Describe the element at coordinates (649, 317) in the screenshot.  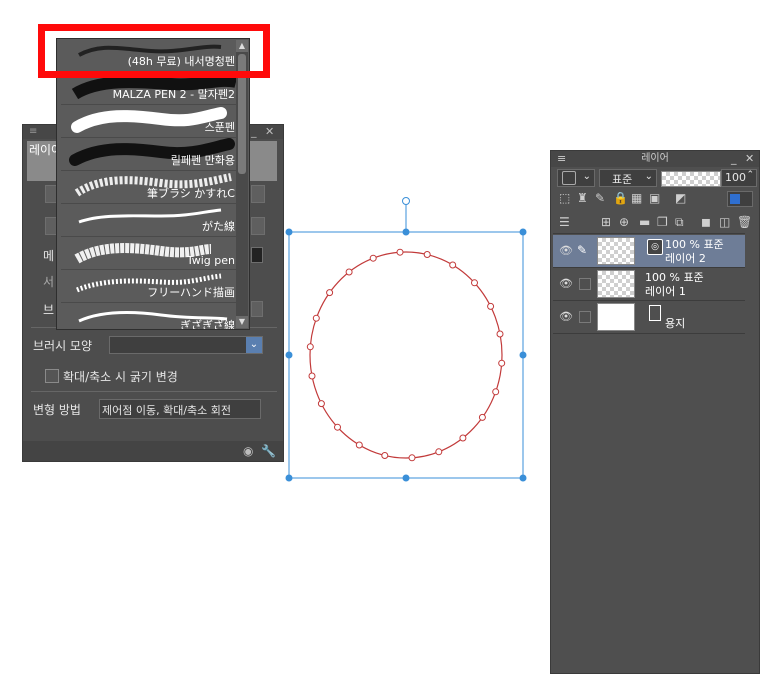
I see `layer-row-paper: 👁 용지` at that location.